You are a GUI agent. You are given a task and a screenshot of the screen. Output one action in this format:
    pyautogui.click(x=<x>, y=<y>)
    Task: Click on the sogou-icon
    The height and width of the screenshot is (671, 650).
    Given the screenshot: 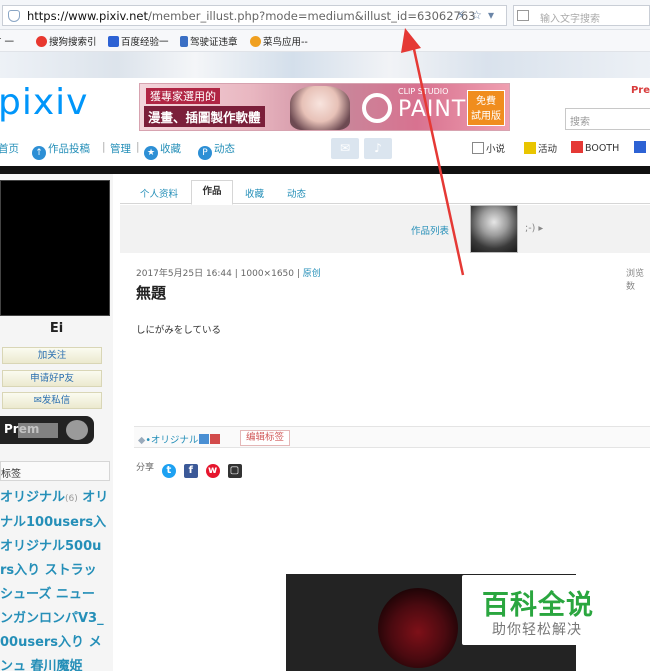 What is the action you would take?
    pyautogui.click(x=41, y=41)
    